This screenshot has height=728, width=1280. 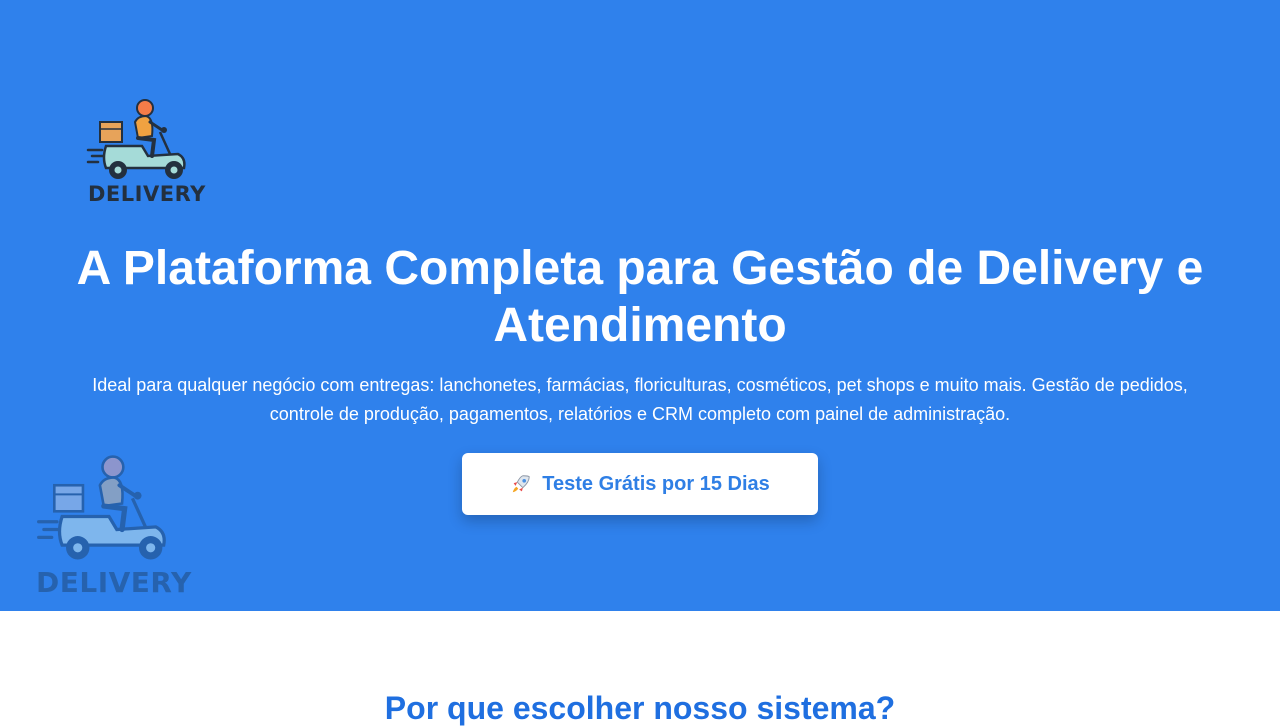 I want to click on free-trial-label: Teste Grátis por 15 Dias, so click(x=656, y=483).